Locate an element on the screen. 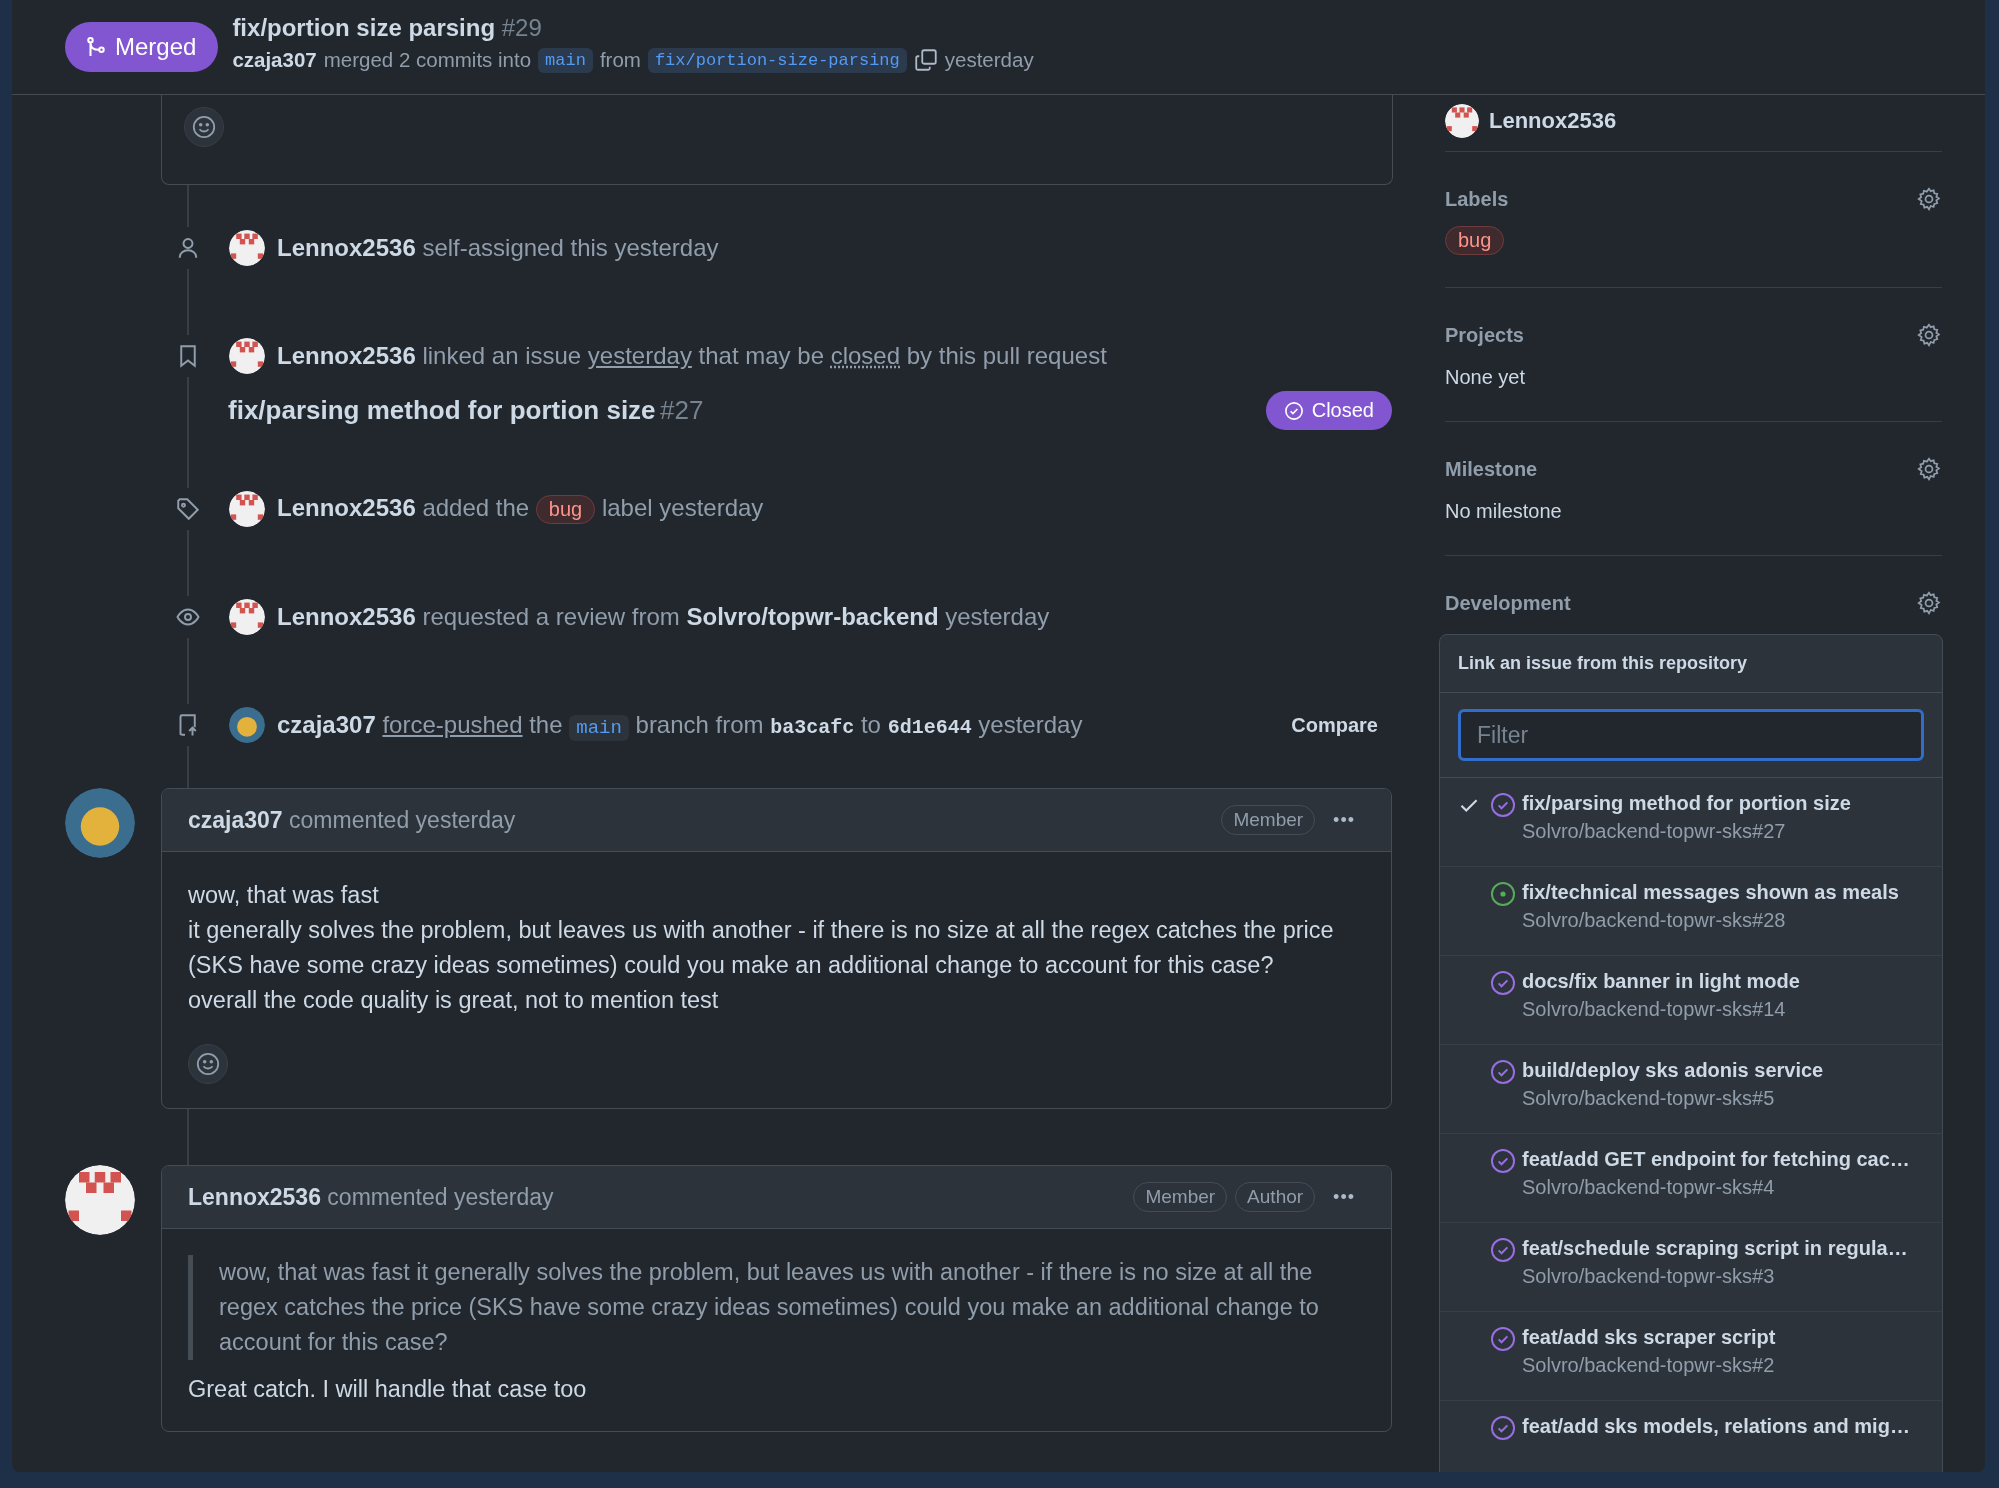 Image resolution: width=1999 pixels, height=1488 pixels. dropdown-title: Link an issue from this repository is located at coordinates (1691, 664).